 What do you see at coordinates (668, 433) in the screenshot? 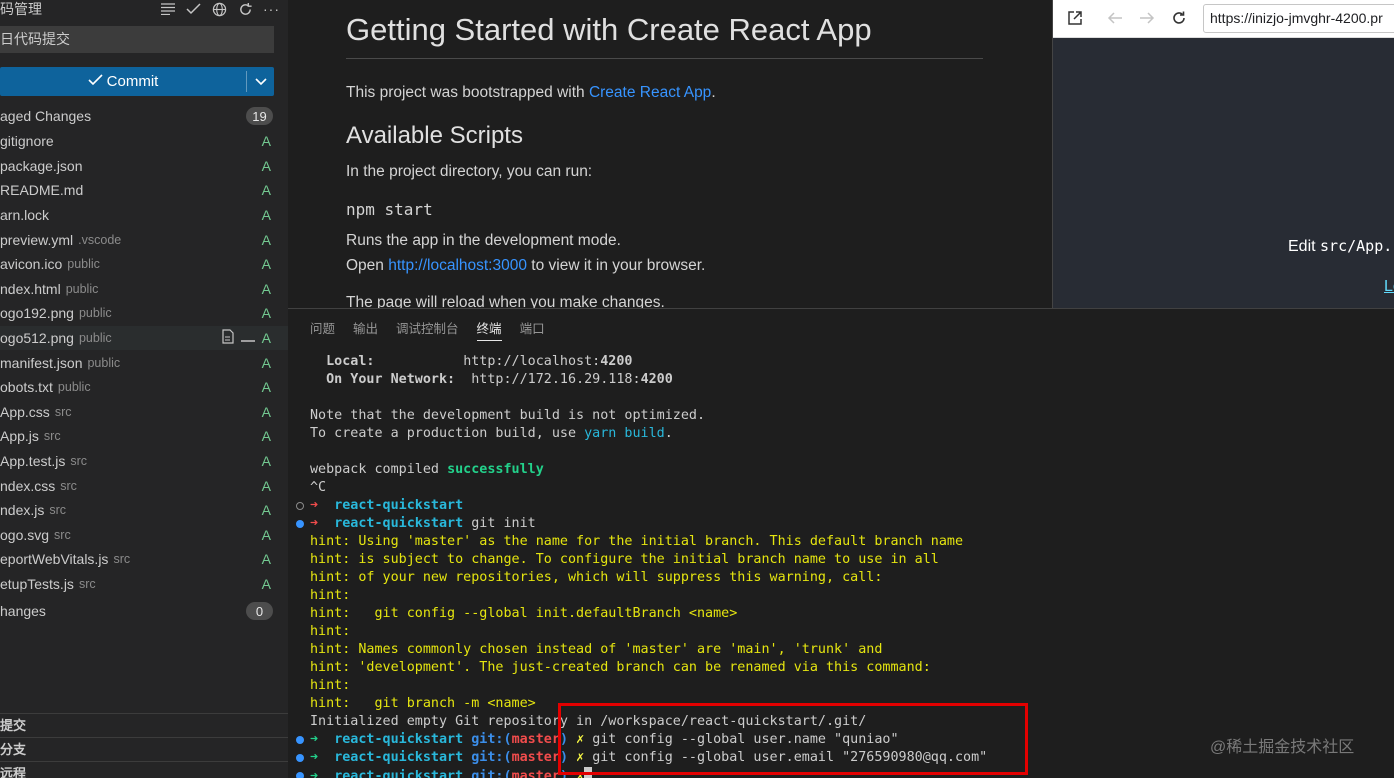
I see `create-end: .` at bounding box center [668, 433].